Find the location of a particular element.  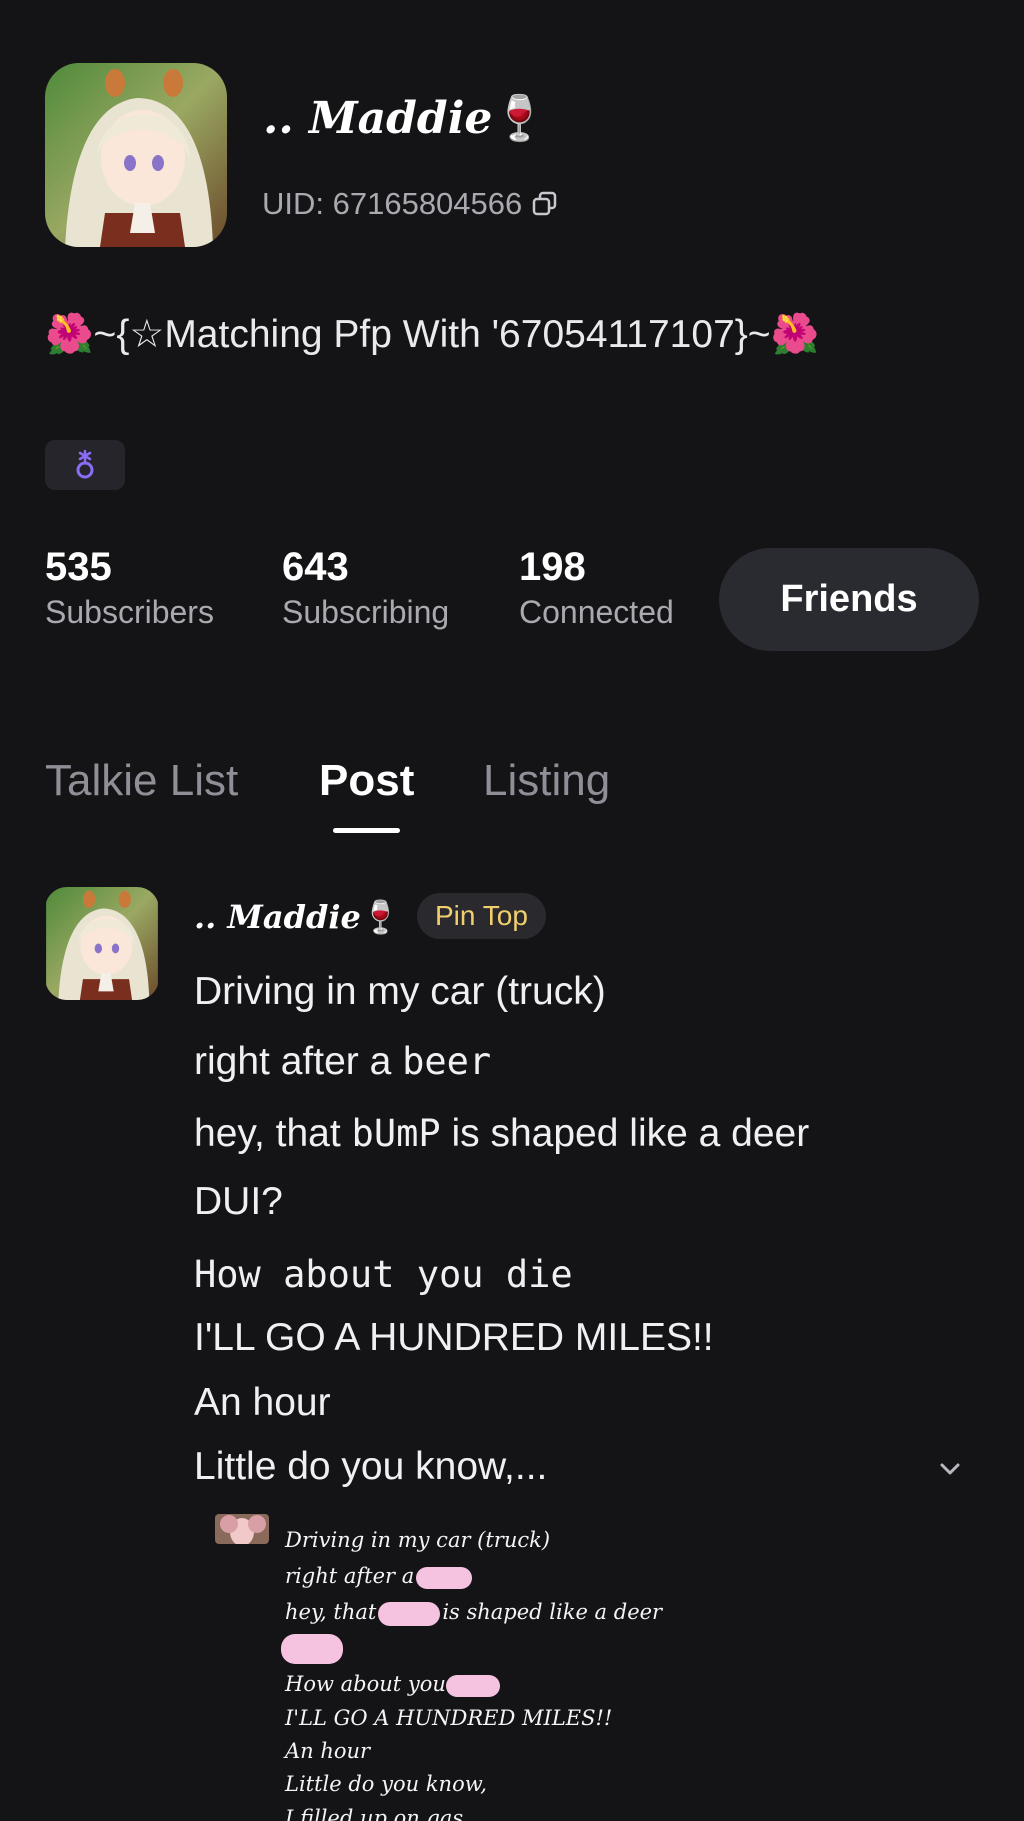

stat-label: Subscribers is located at coordinates (129, 612).